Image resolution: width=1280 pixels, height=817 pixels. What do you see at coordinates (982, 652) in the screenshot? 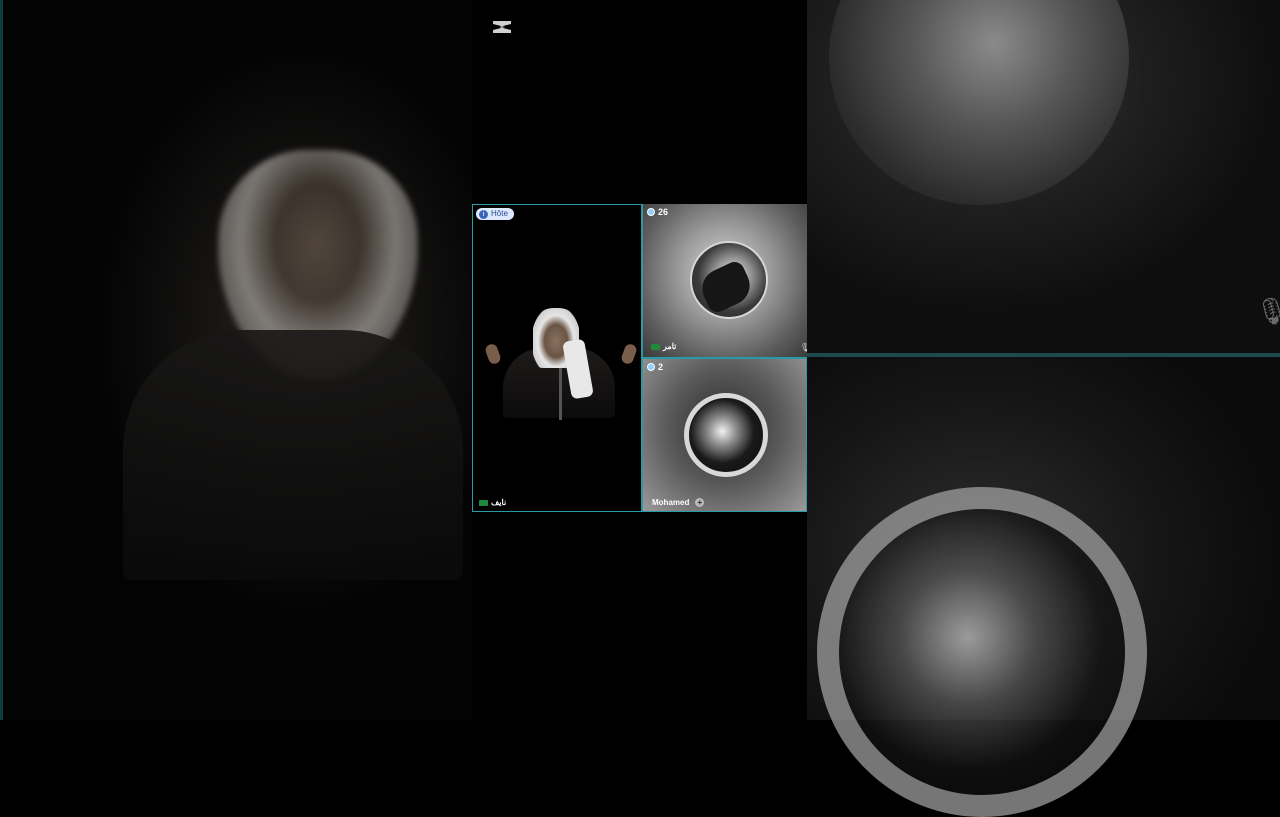
I see `background-avatar-ring` at bounding box center [982, 652].